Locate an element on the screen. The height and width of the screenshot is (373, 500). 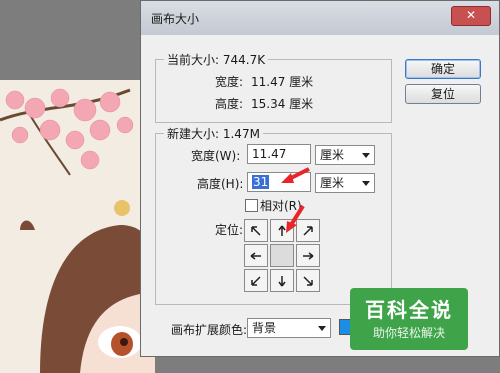
annotation-arrowhead-anchor is located at coordinates (291, 227).